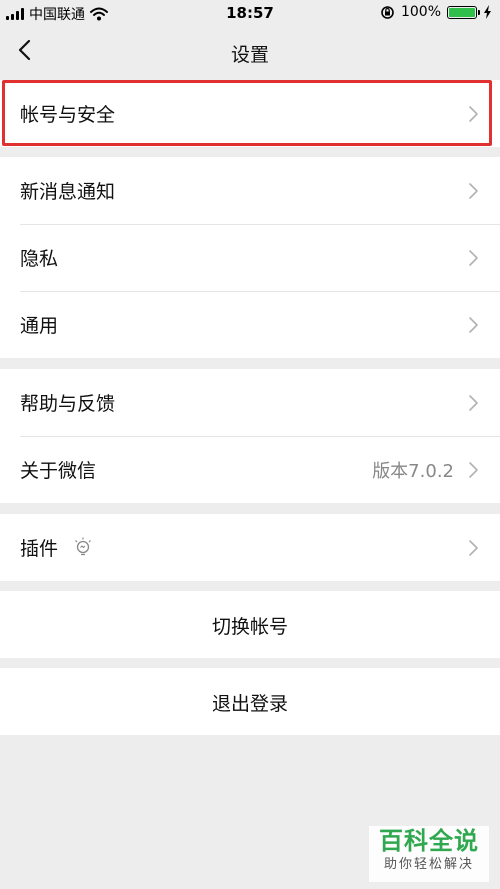 This screenshot has width=500, height=889. What do you see at coordinates (83, 546) in the screenshot?
I see `lightbulb-icon` at bounding box center [83, 546].